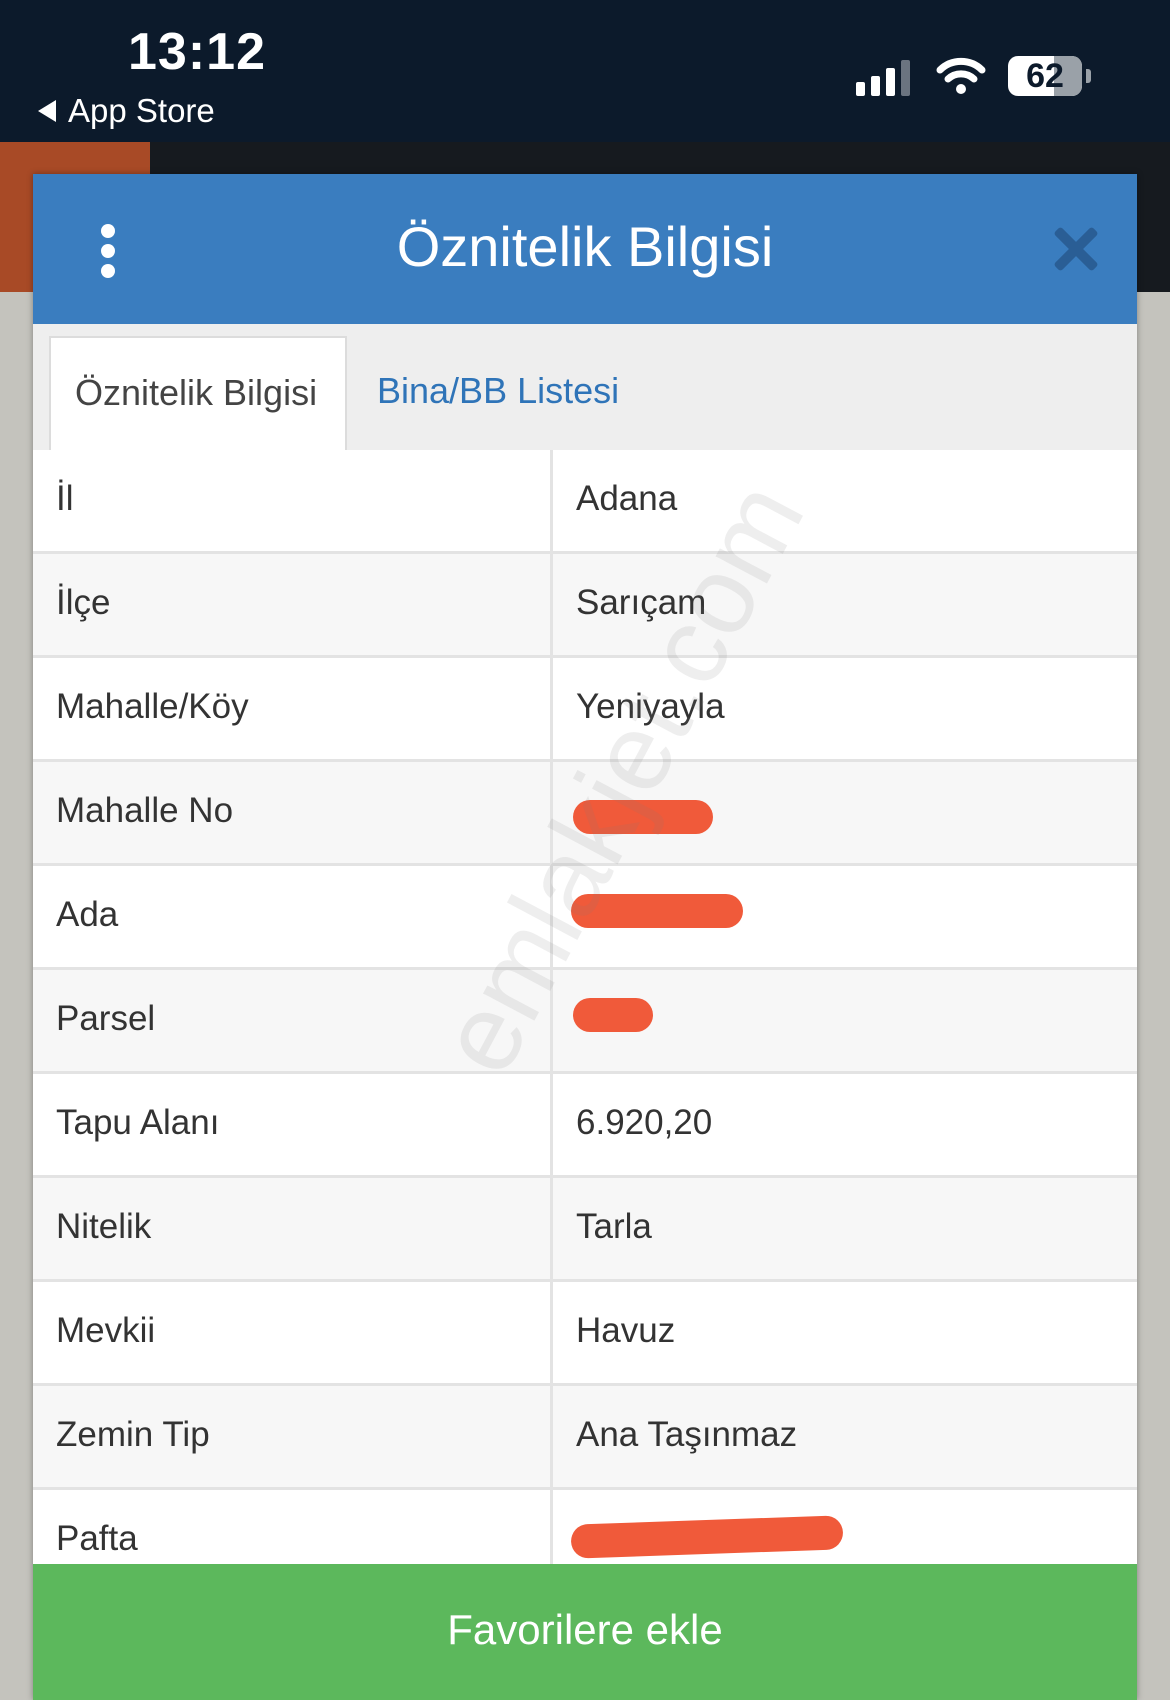 This screenshot has height=1700, width=1170. I want to click on back-to-app-store: App Store, so click(126, 111).